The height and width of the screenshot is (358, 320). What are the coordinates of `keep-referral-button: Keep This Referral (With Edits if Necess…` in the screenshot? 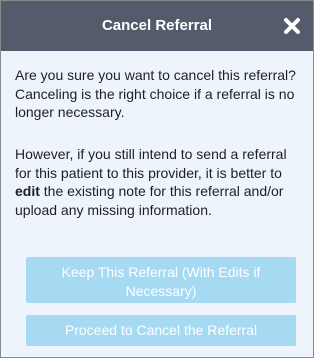 It's located at (161, 280).